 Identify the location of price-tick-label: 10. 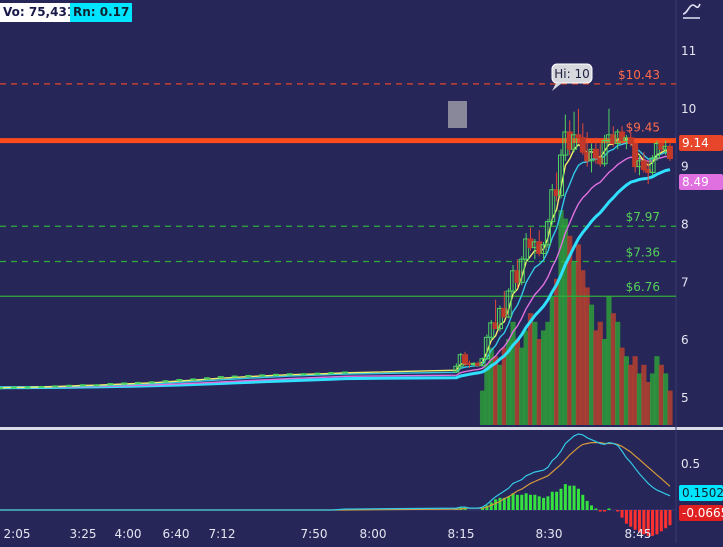
(688, 109).